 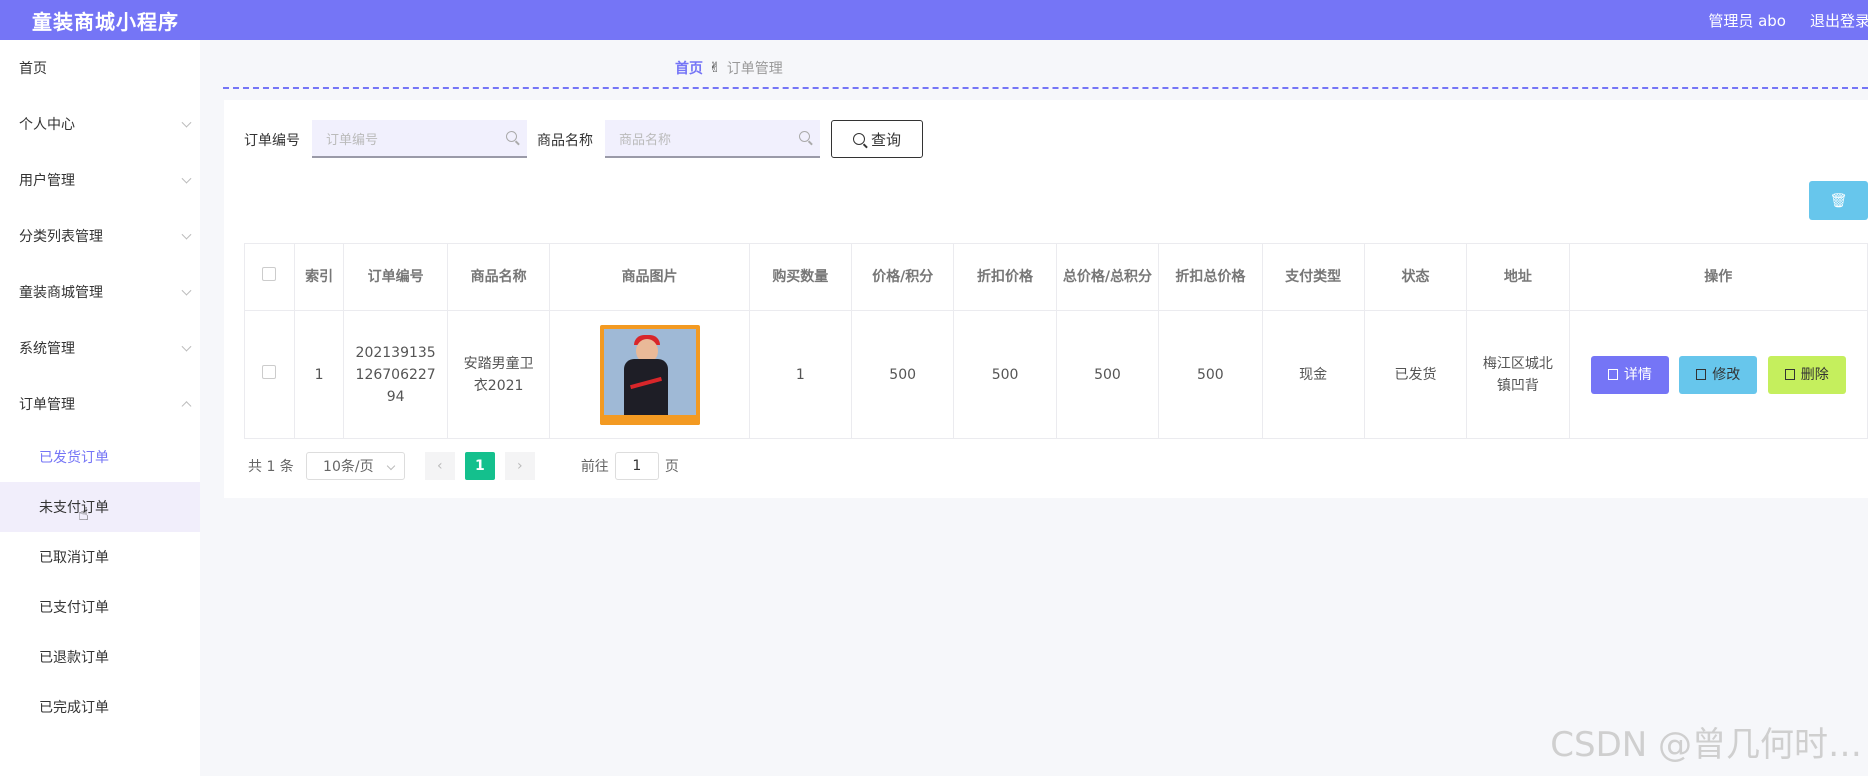 I want to click on col-header: 状态, so click(x=1415, y=277).